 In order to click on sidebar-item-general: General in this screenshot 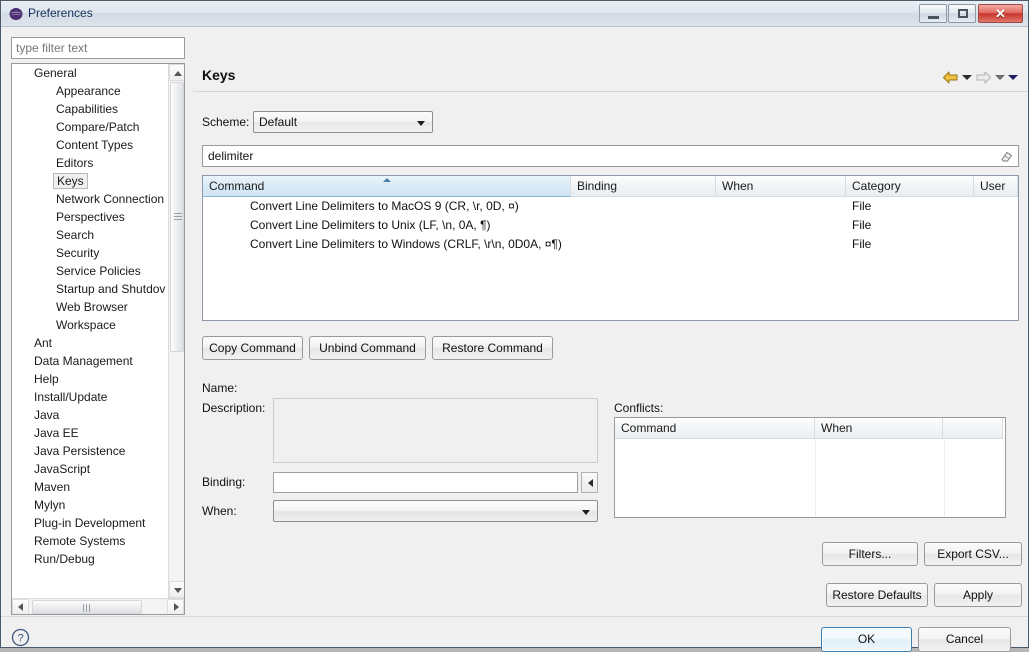, I will do `click(91, 73)`.